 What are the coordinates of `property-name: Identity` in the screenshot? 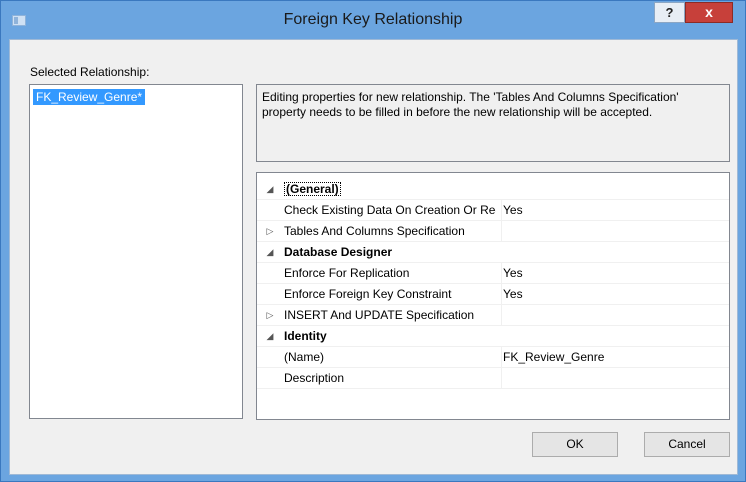 It's located at (305, 336).